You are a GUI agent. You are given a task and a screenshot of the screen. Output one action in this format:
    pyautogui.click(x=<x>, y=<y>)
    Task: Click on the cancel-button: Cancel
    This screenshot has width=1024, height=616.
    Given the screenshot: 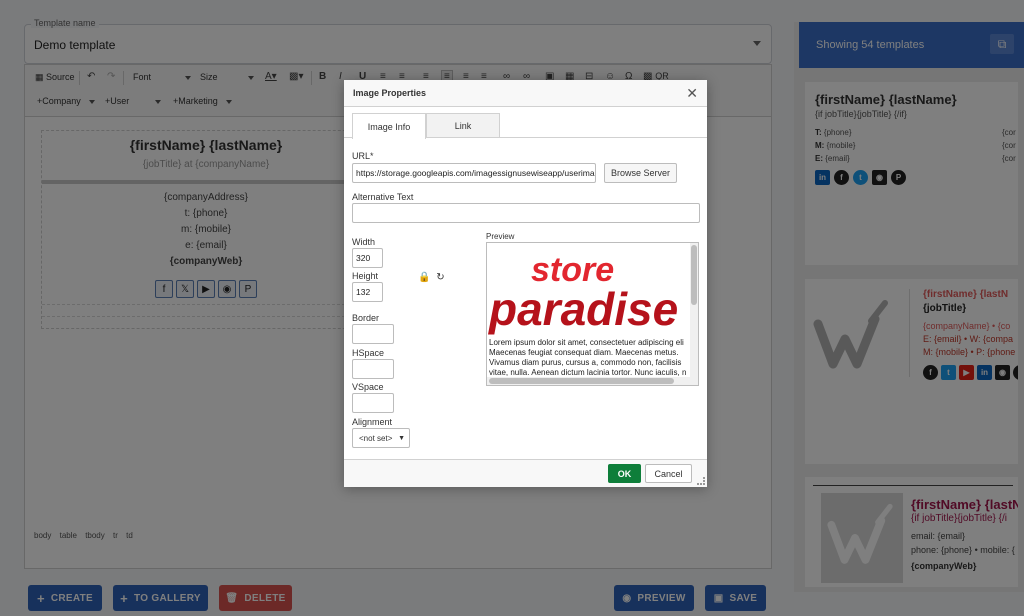 What is the action you would take?
    pyautogui.click(x=668, y=473)
    